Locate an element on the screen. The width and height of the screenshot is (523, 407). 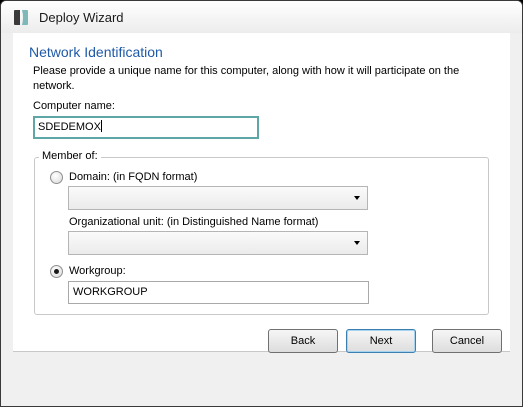
domain-combobox is located at coordinates (218, 198).